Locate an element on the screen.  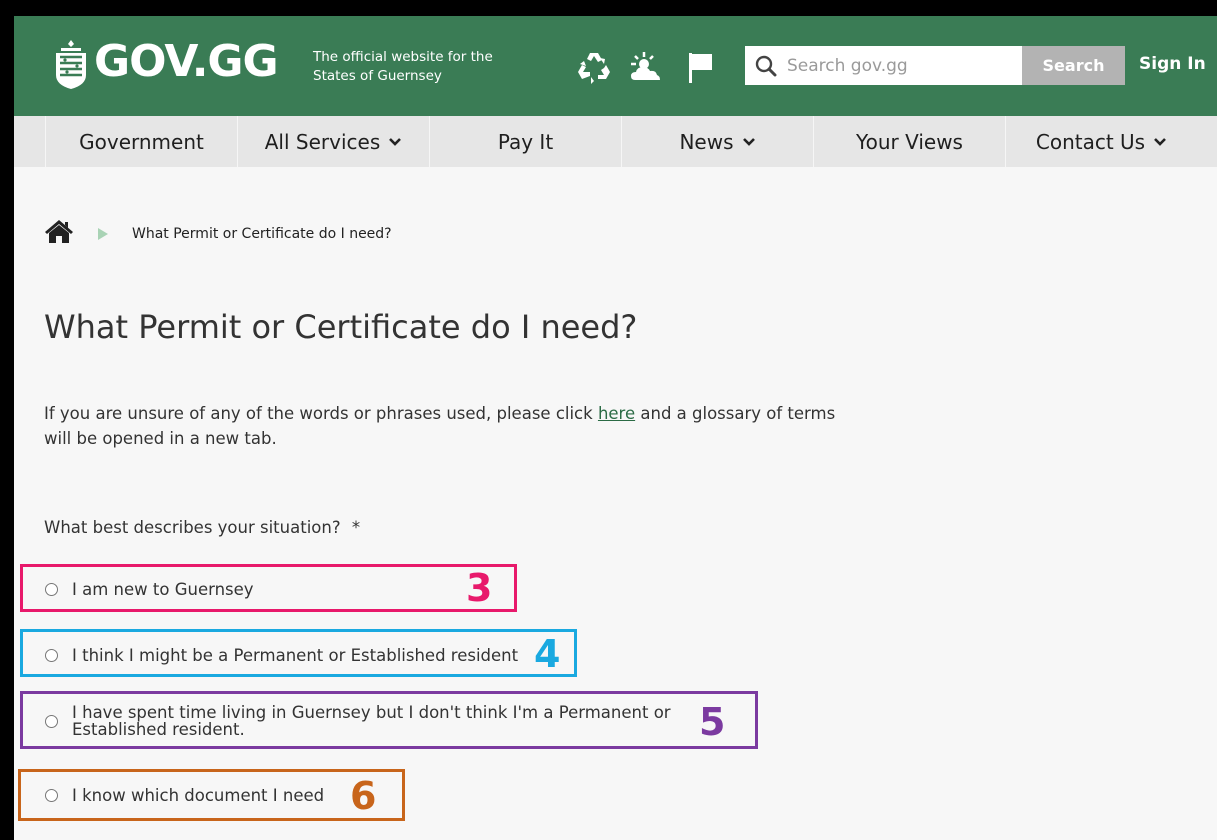
tagline-line-1: The official website for the is located at coordinates (403, 57).